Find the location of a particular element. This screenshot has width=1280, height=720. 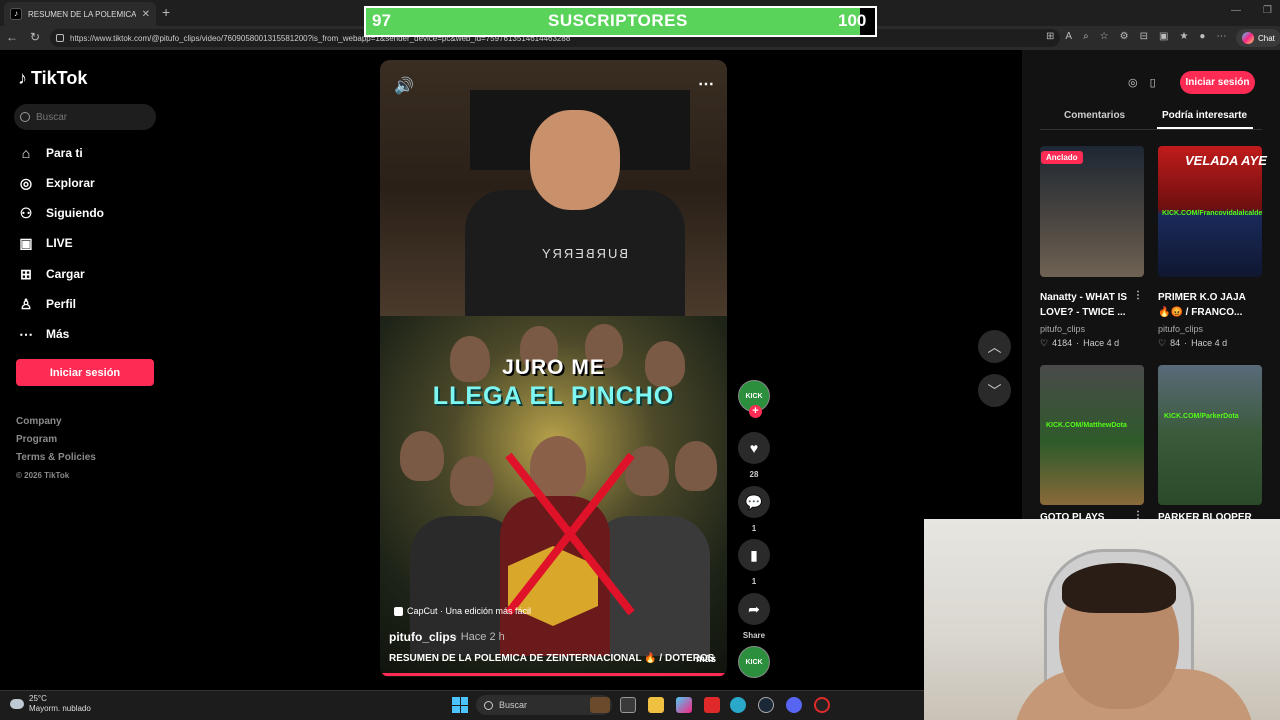

home-icon: ⌂ is located at coordinates (26, 153).